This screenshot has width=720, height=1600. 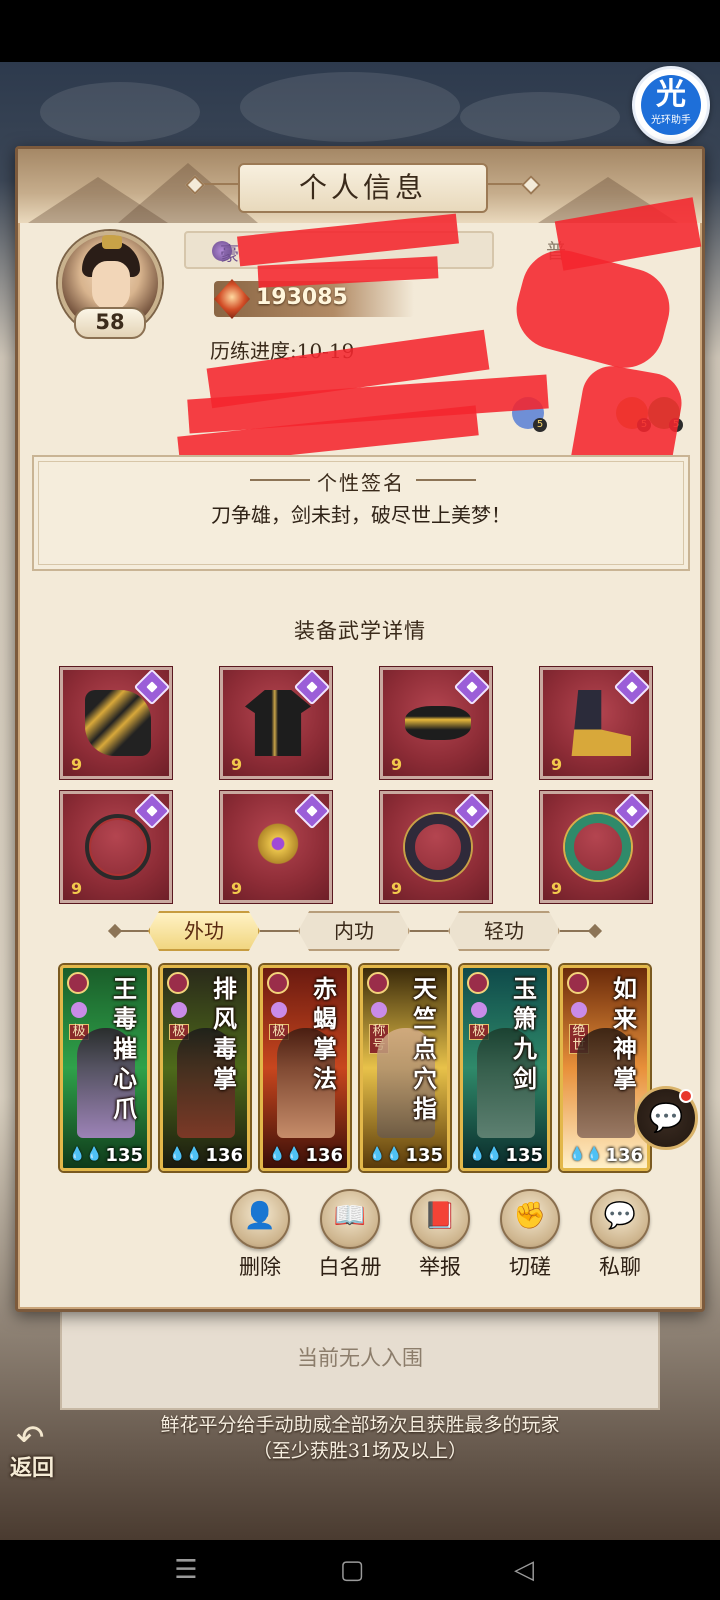 What do you see at coordinates (540, 425) in the screenshot?
I see `skill-icon-a-level: 5` at bounding box center [540, 425].